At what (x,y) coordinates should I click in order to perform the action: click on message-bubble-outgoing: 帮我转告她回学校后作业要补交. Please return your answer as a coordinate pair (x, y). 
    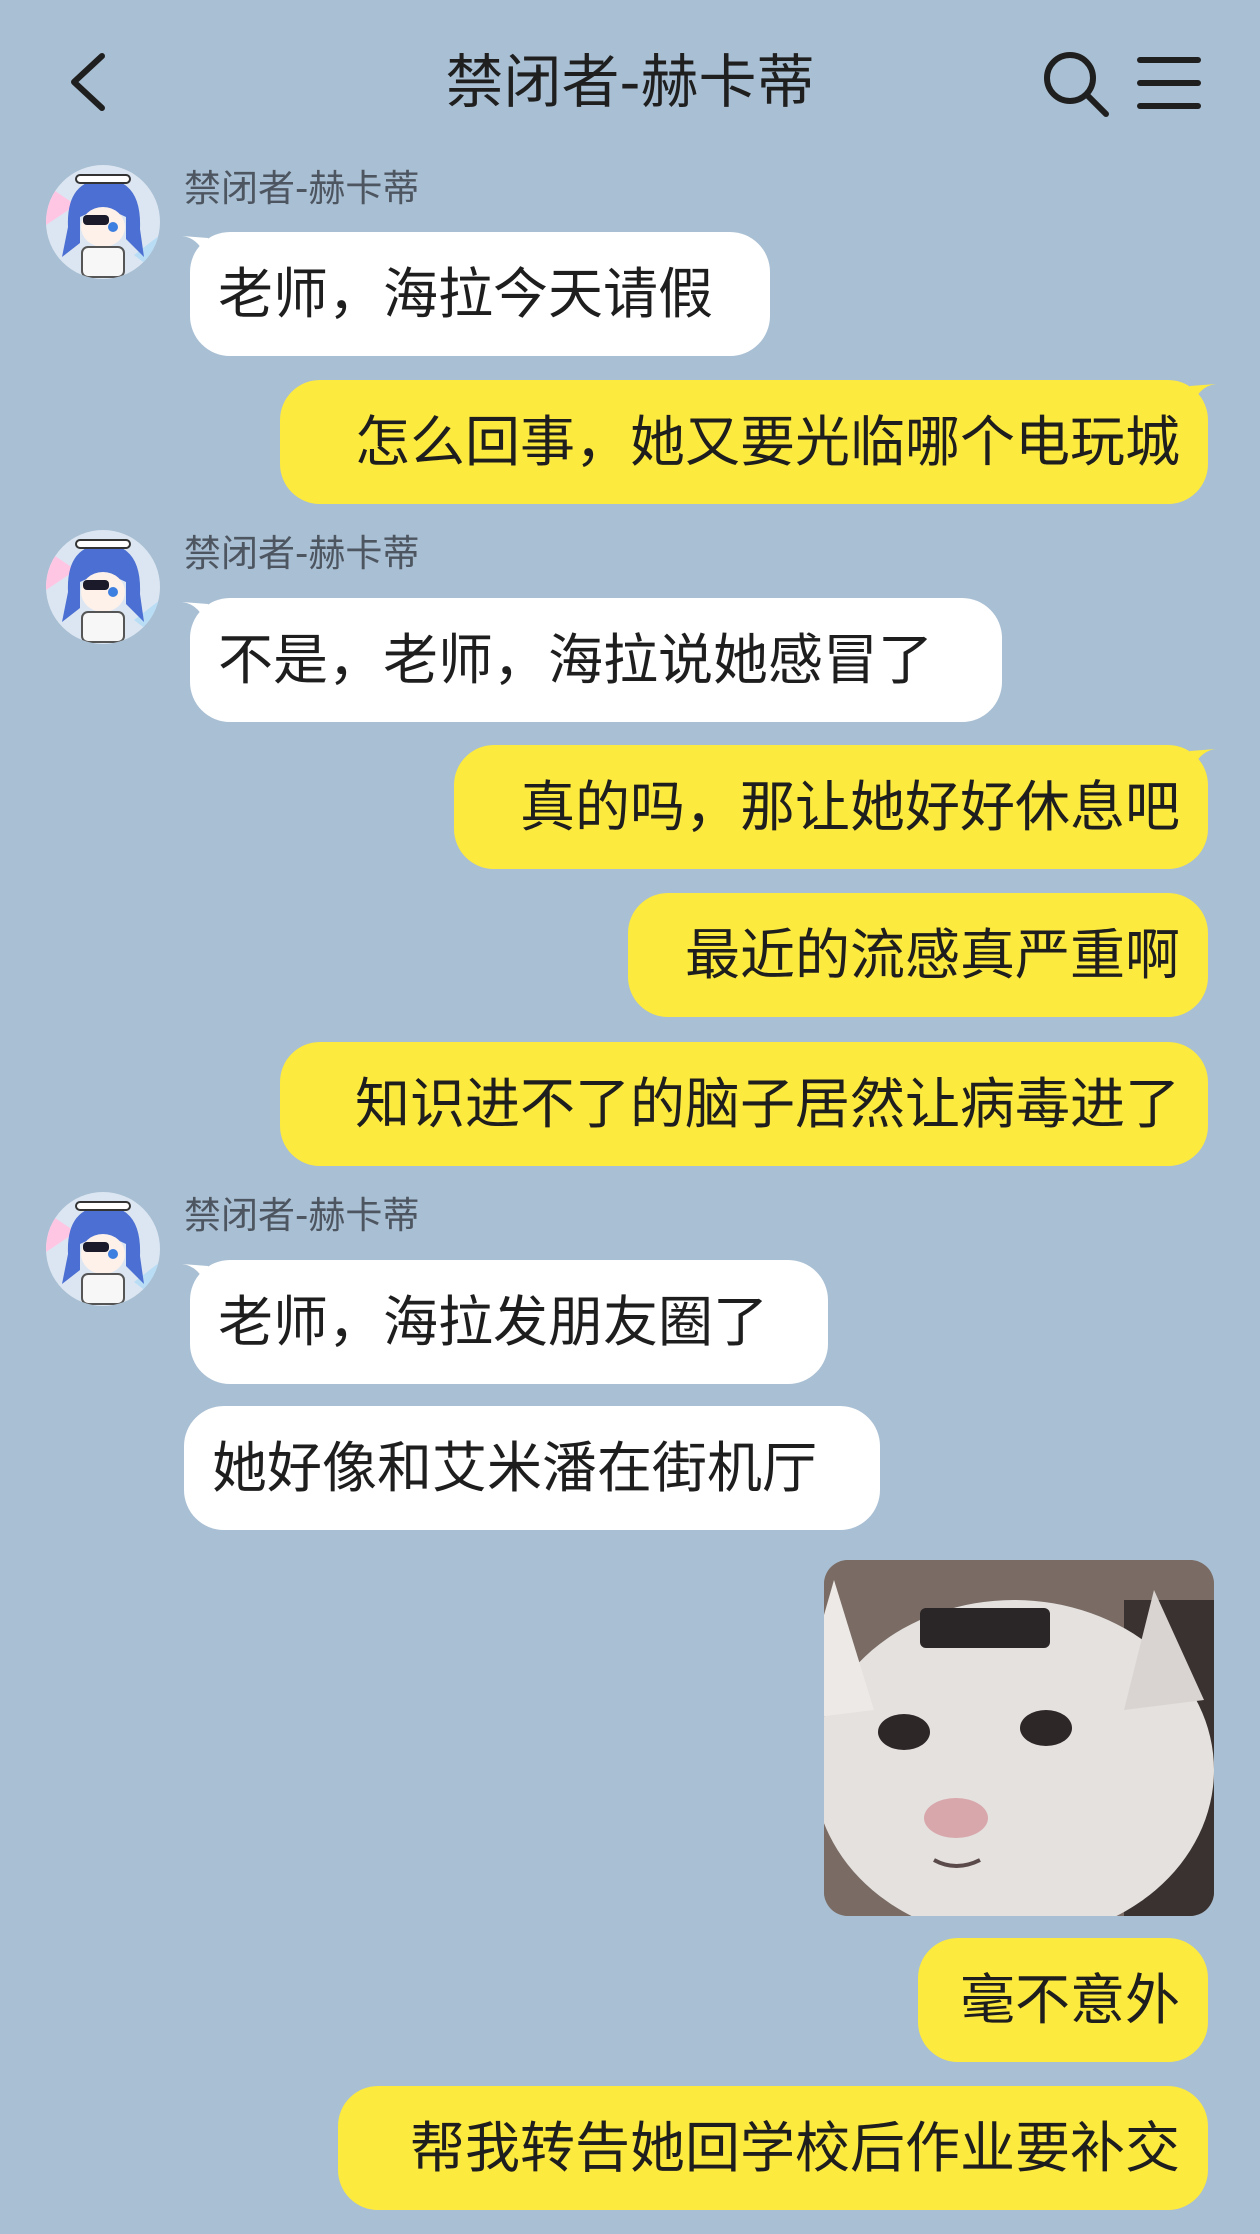
    Looking at the image, I should click on (773, 2148).